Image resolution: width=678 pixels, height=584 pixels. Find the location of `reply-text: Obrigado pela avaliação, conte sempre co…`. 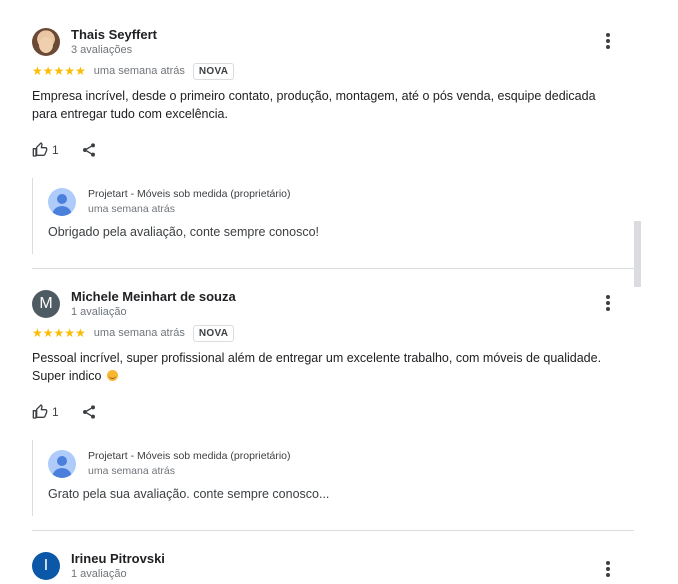

reply-text: Obrigado pela avaliação, conte sempre co… is located at coordinates (183, 232).